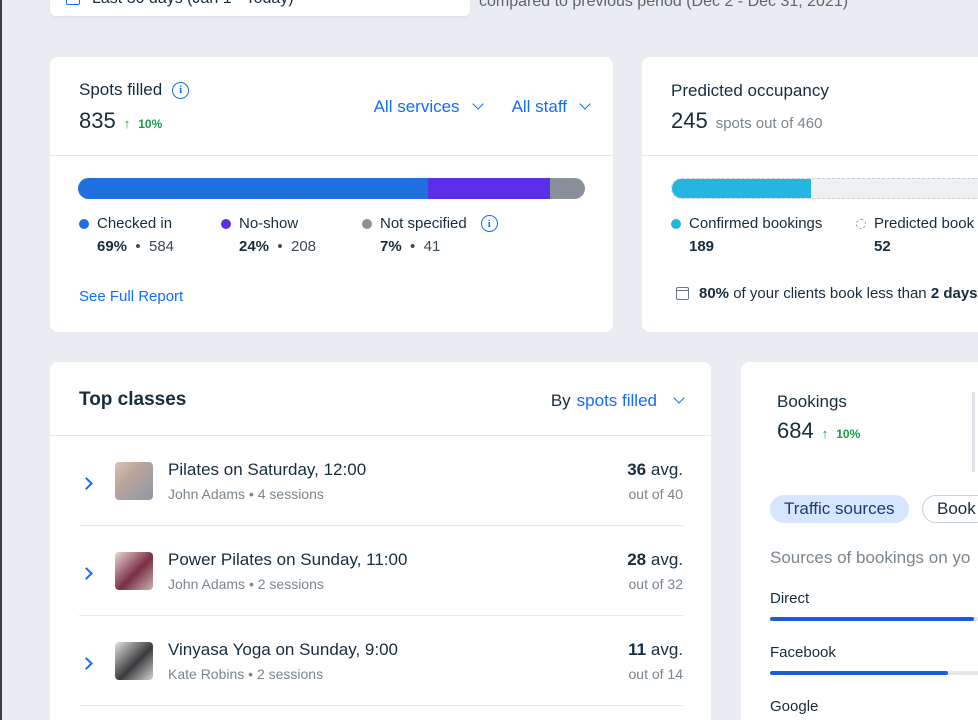 The image size is (978, 720). What do you see at coordinates (741, 188) in the screenshot?
I see `occupancy-bar-confirmed` at bounding box center [741, 188].